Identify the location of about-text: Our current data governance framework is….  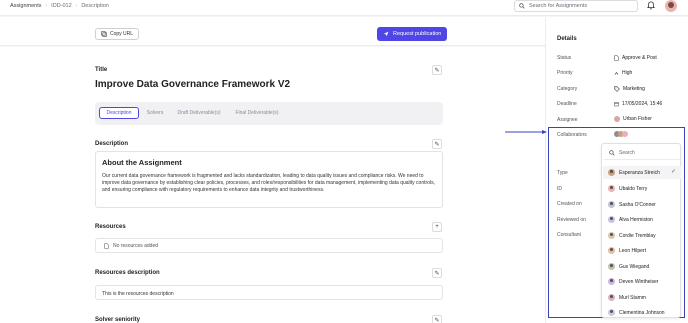
(268, 183).